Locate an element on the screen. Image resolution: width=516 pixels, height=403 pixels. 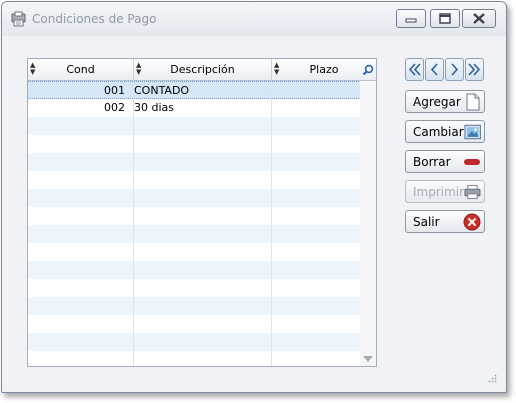
agregar-button: Agregar is located at coordinates (445, 101).